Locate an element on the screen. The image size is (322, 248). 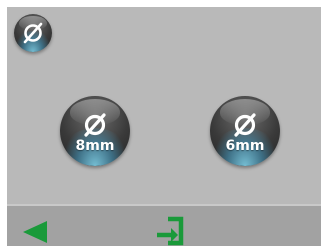
exit-icon is located at coordinates (170, 231).